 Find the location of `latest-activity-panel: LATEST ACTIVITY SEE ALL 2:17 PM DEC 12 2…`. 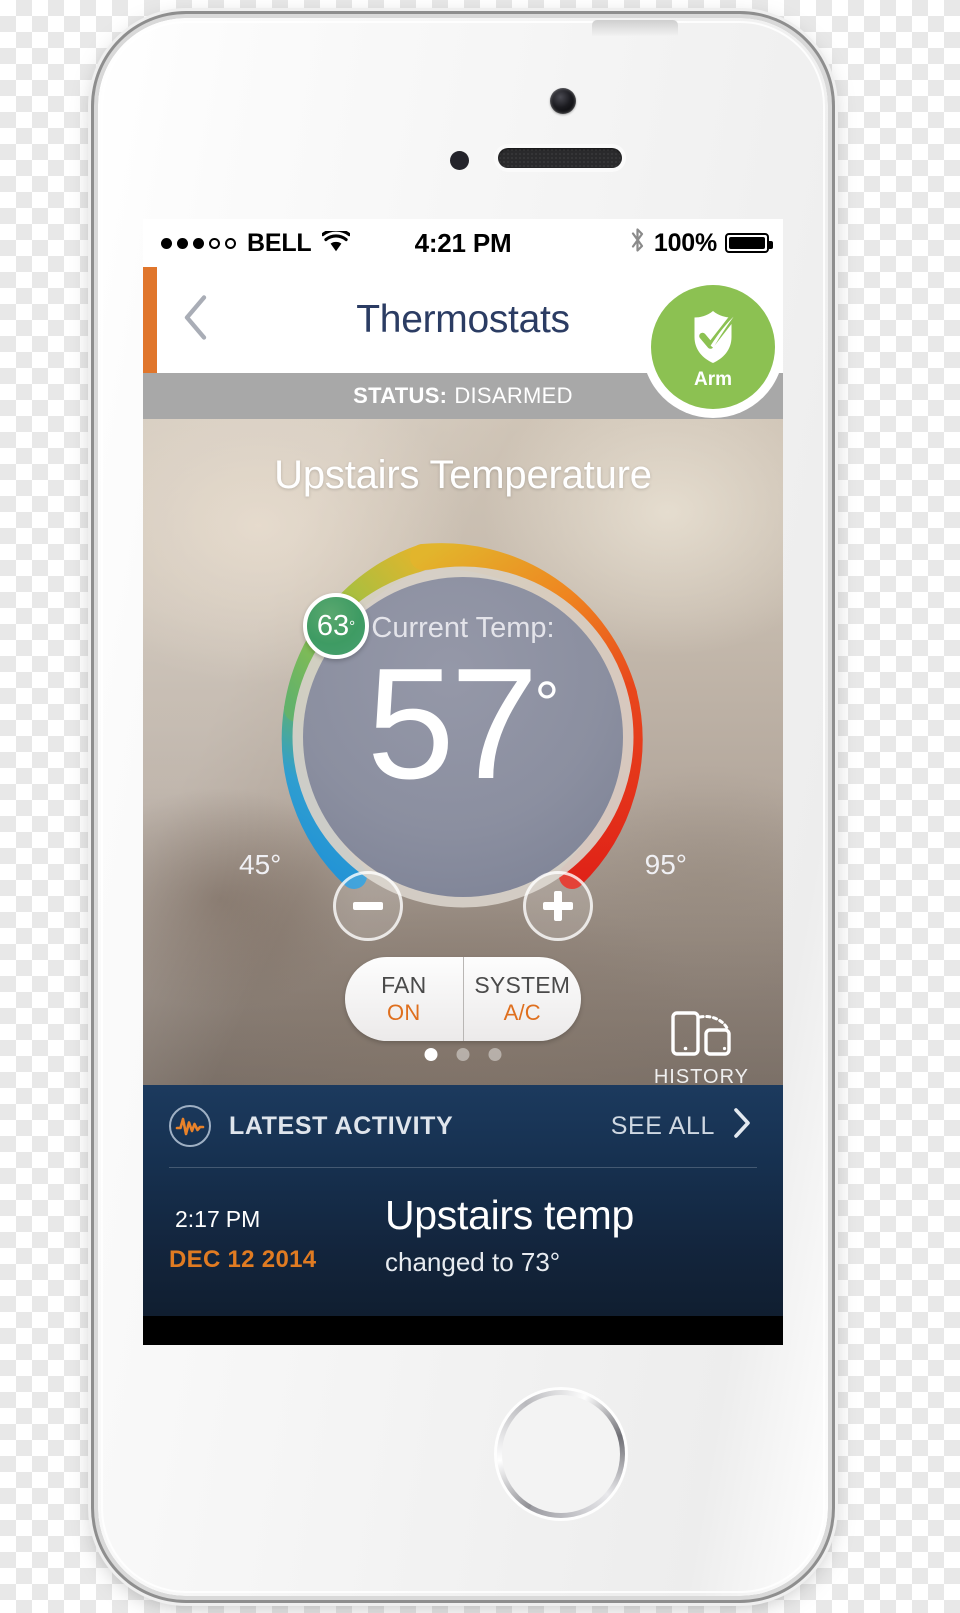

latest-activity-panel: LATEST ACTIVITY SEE ALL 2:17 PM DEC 12 2… is located at coordinates (463, 1201).